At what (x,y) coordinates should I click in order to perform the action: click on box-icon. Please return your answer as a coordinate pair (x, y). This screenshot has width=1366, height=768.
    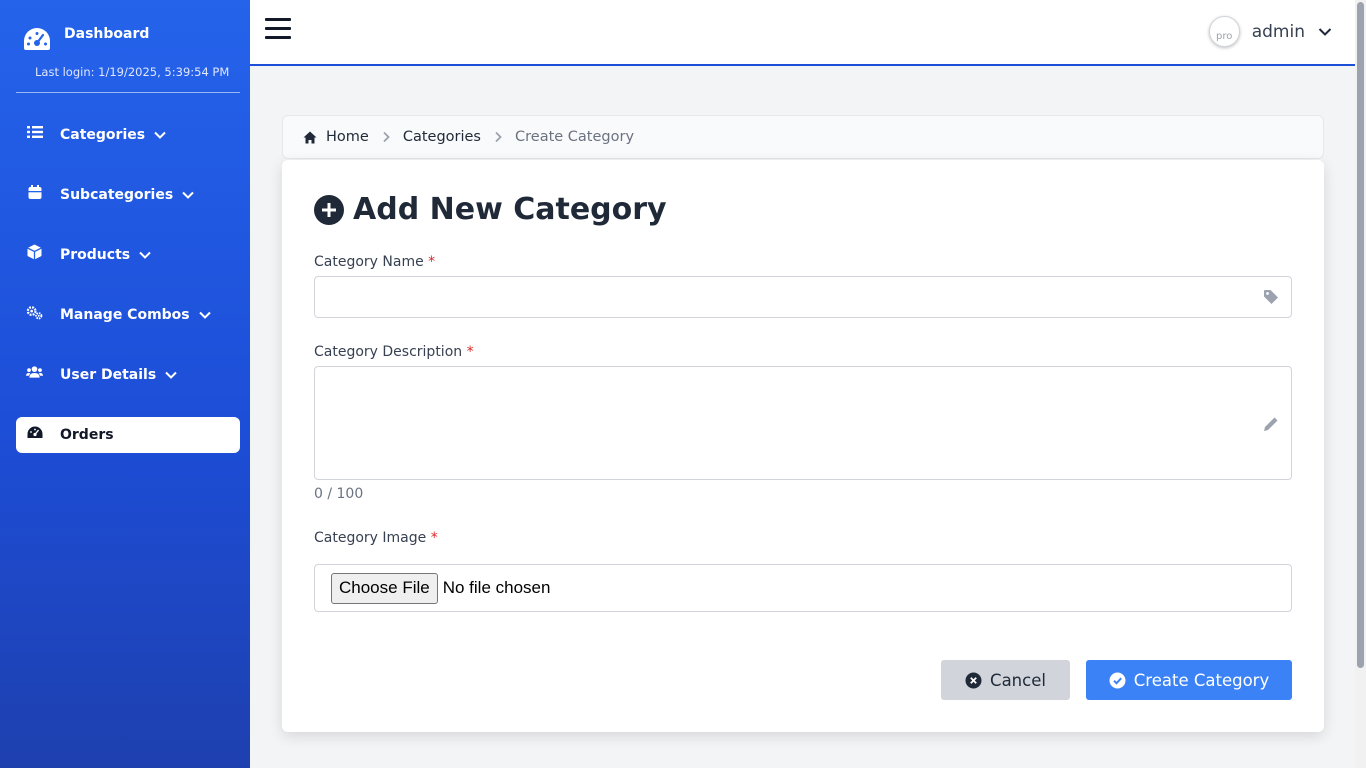
    Looking at the image, I should click on (34, 252).